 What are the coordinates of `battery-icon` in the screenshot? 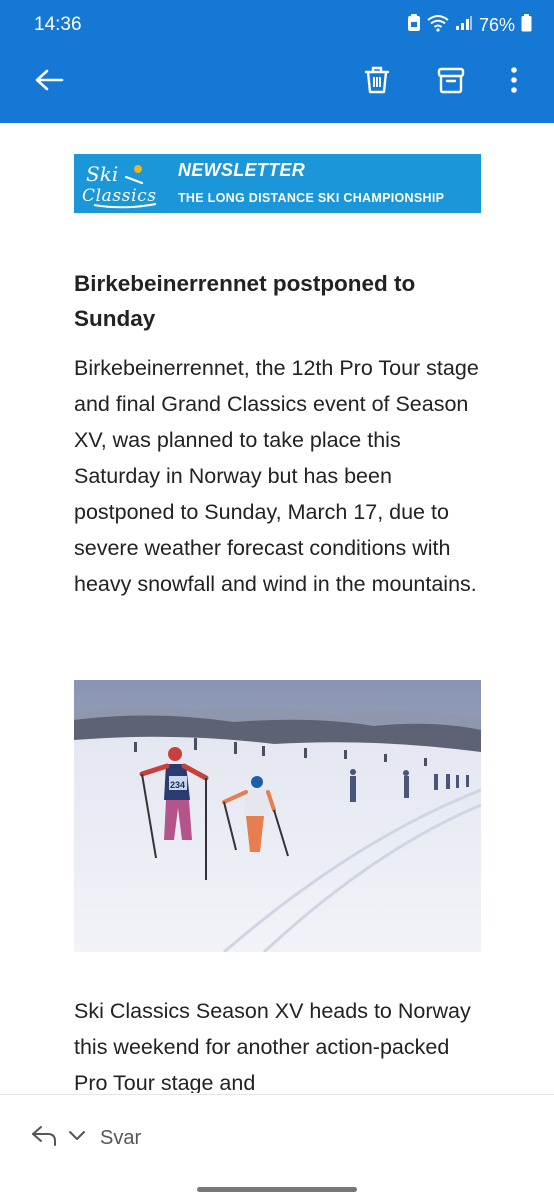 It's located at (526, 25).